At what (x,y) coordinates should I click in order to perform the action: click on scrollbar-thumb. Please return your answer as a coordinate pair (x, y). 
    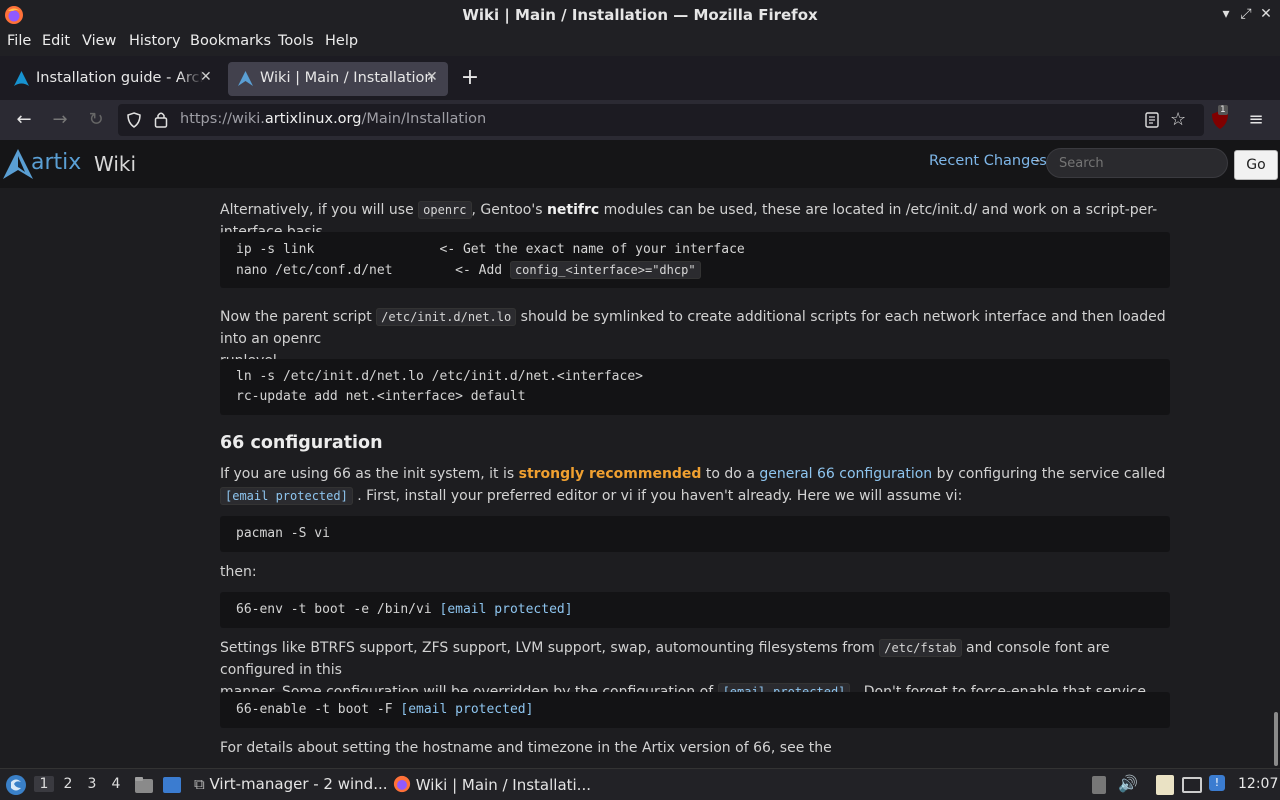
    Looking at the image, I should click on (1276, 739).